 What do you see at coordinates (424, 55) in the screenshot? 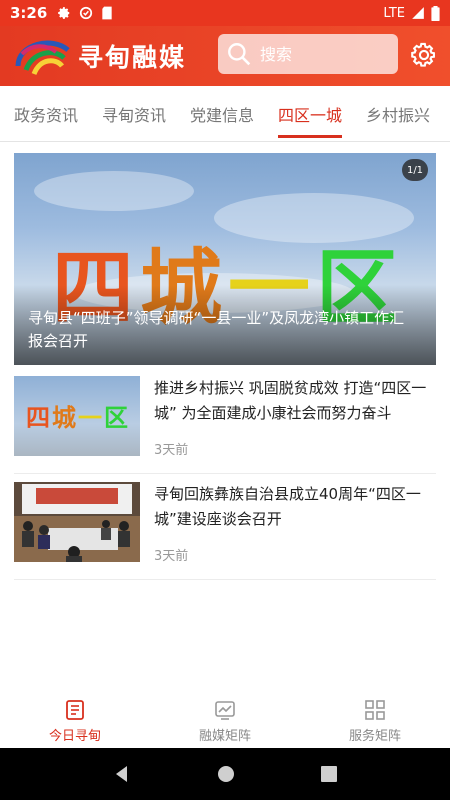
I see `settings-gear-icon` at bounding box center [424, 55].